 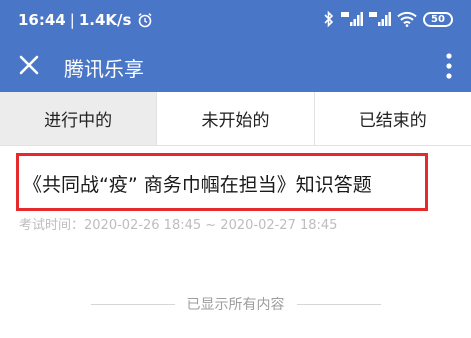 What do you see at coordinates (449, 66) in the screenshot?
I see `more-options-icon` at bounding box center [449, 66].